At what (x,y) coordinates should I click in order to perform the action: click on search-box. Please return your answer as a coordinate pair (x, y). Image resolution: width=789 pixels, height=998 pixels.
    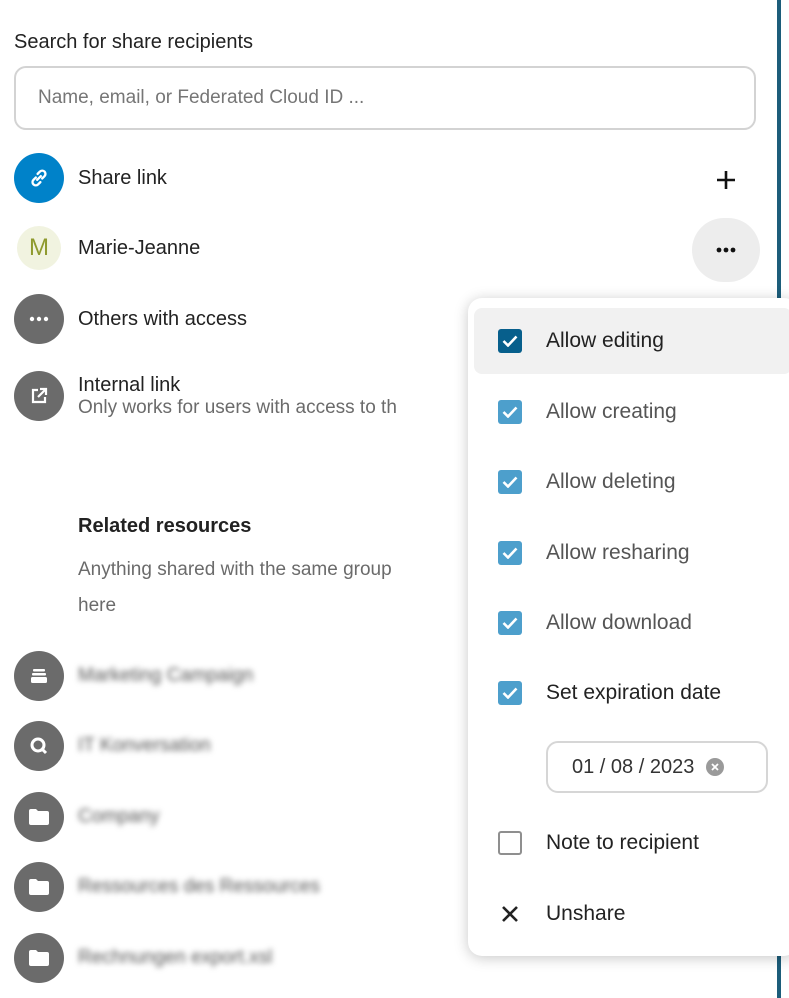
    Looking at the image, I should click on (385, 98).